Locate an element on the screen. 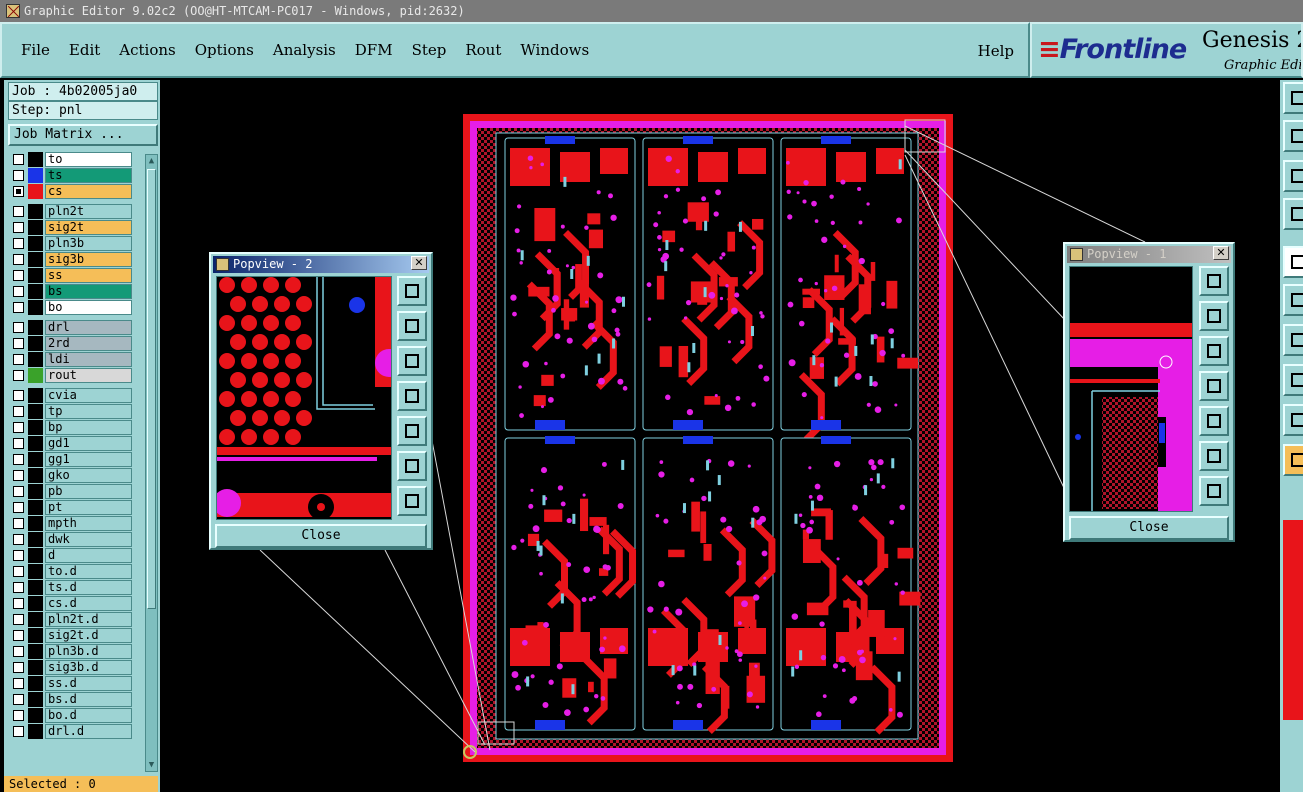 This screenshot has width=1303, height=792. layer-name: gd1 is located at coordinates (88, 443).